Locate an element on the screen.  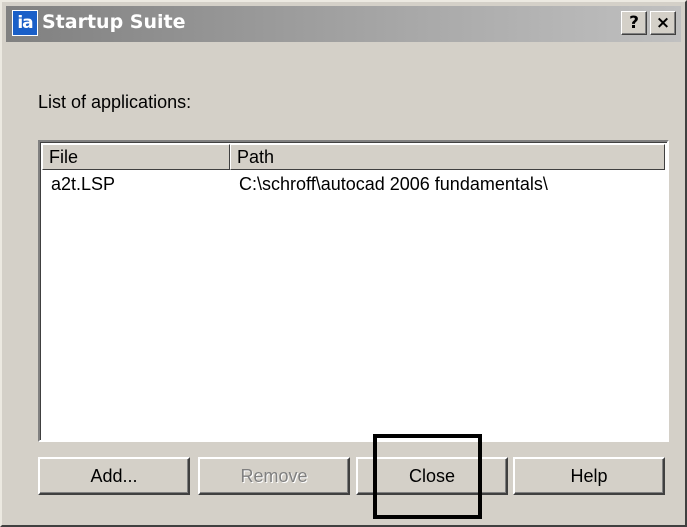
remove-button: Remove is located at coordinates (274, 476).